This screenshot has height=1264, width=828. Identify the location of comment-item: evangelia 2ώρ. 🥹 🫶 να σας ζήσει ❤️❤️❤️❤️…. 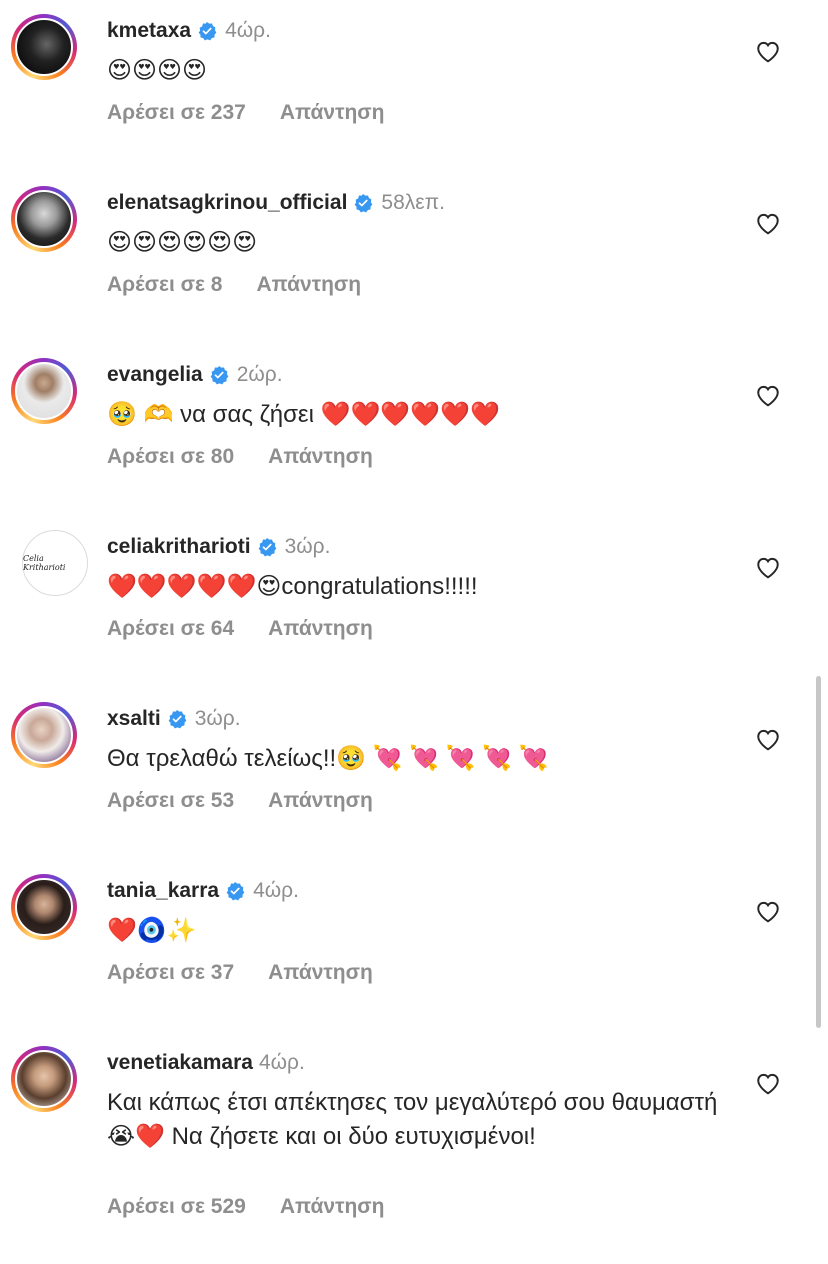
(414, 430).